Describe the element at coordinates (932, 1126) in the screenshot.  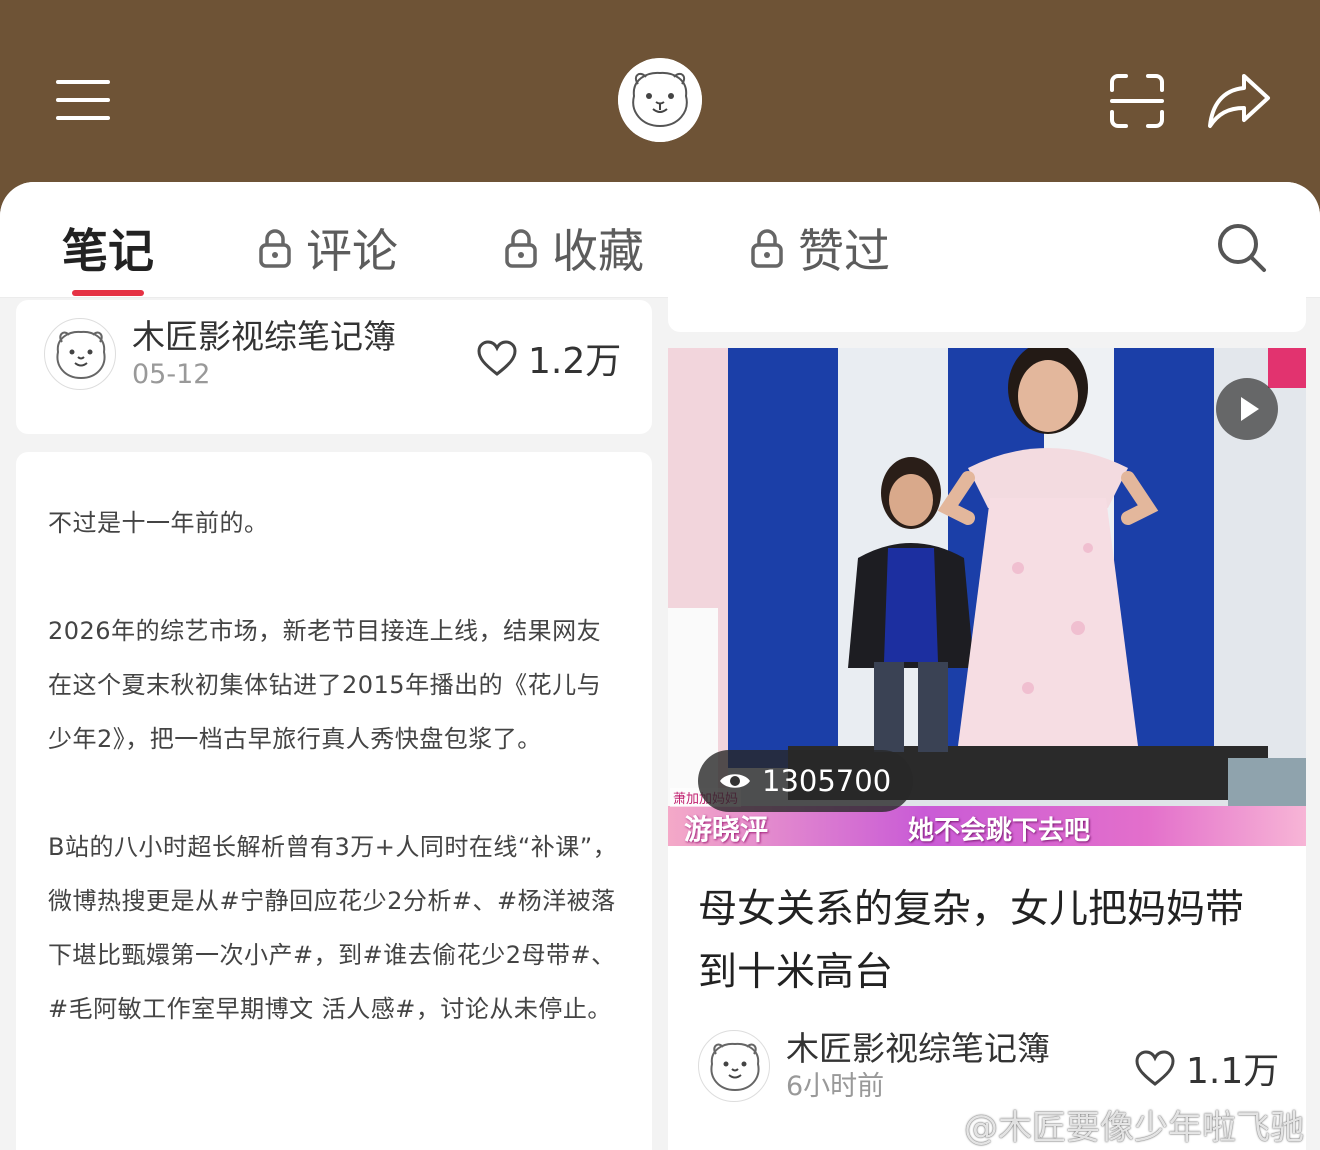
I see `weibo-icon` at that location.